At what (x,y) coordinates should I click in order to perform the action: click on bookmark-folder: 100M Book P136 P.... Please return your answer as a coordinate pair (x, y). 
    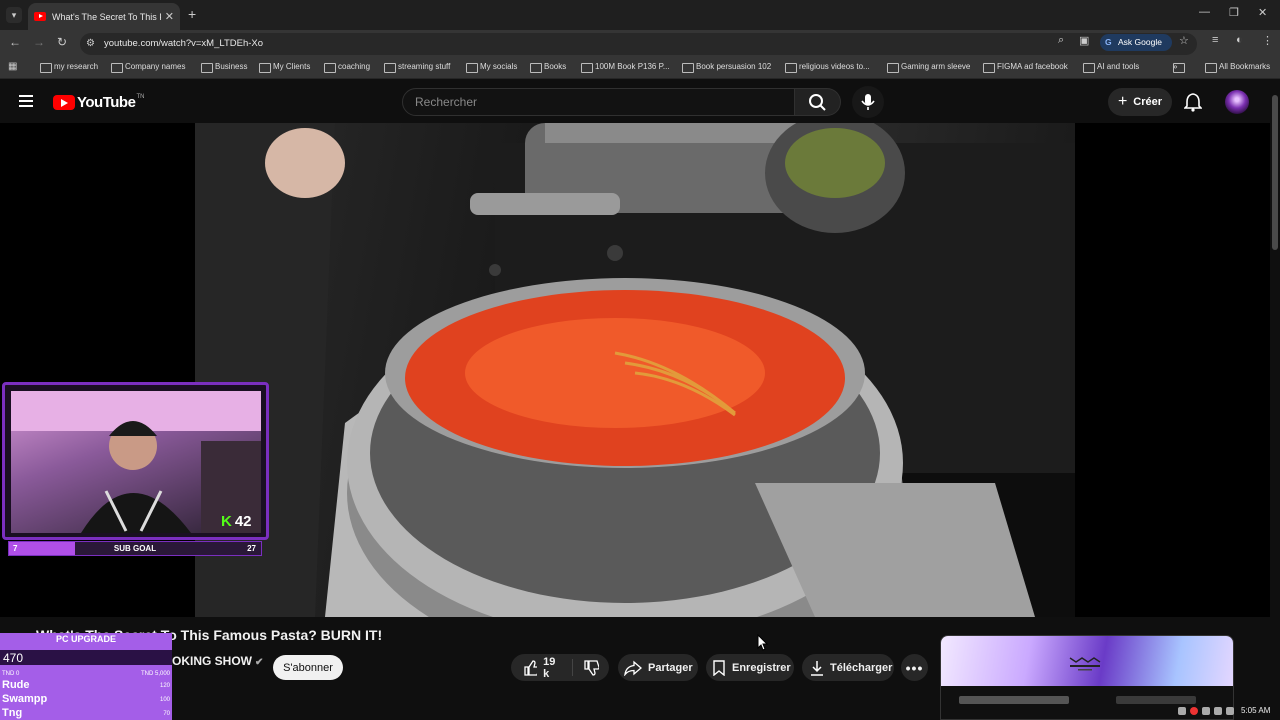
    Looking at the image, I should click on (625, 67).